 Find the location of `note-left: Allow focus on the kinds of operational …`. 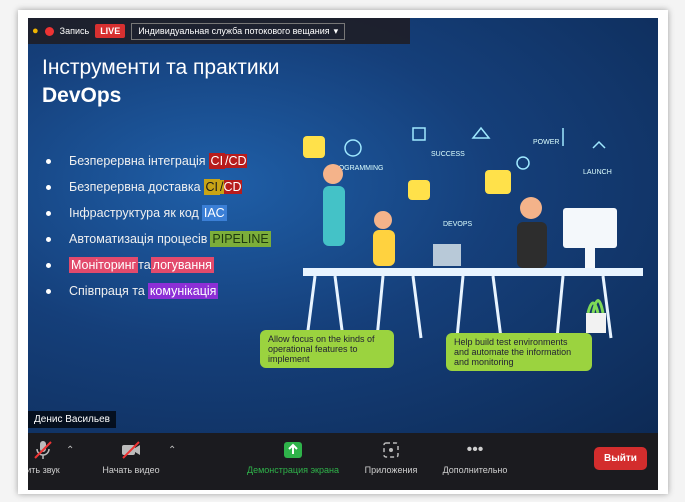

note-left: Allow focus on the kinds of operational … is located at coordinates (327, 349).